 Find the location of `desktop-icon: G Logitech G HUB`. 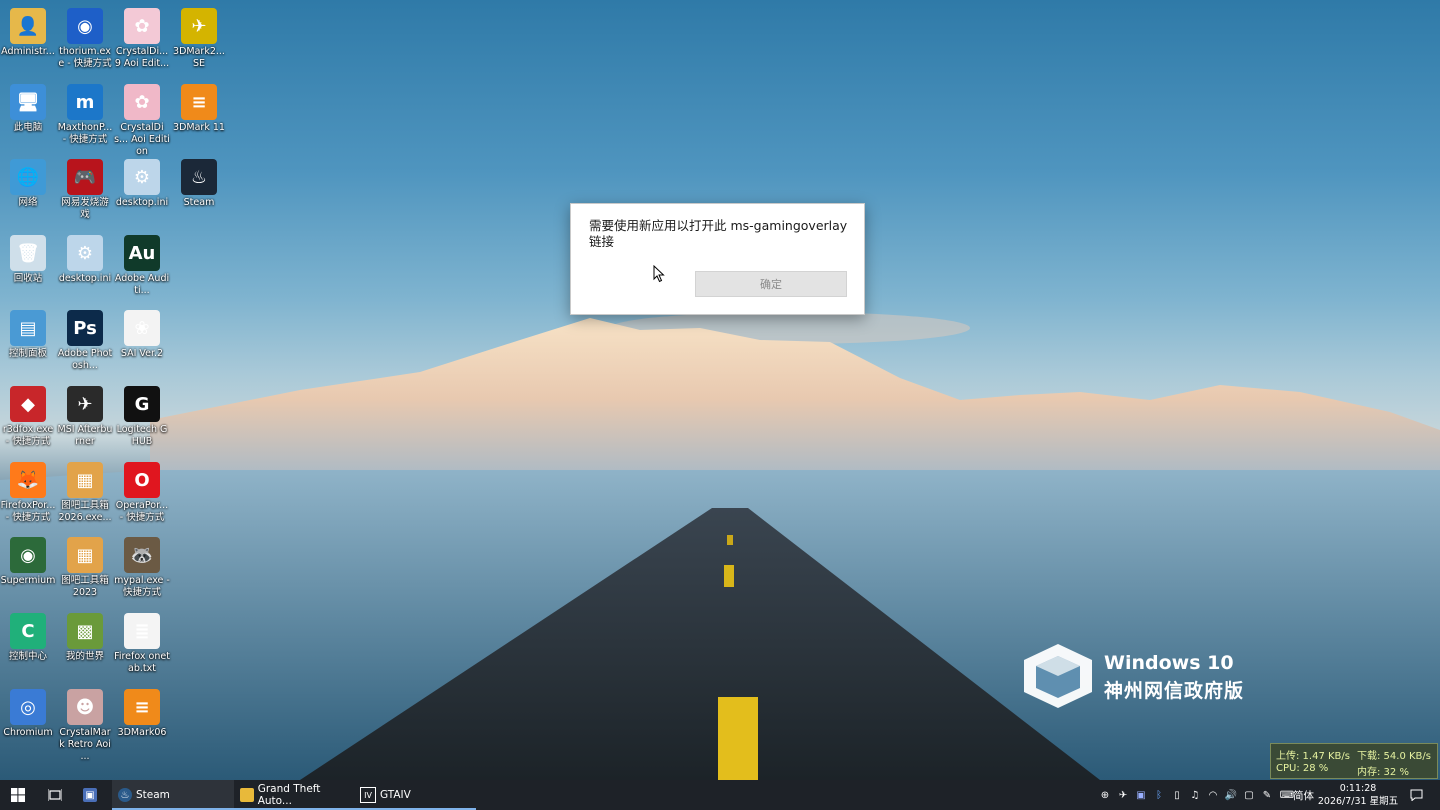

desktop-icon: G Logitech G HUB is located at coordinates (142, 414).